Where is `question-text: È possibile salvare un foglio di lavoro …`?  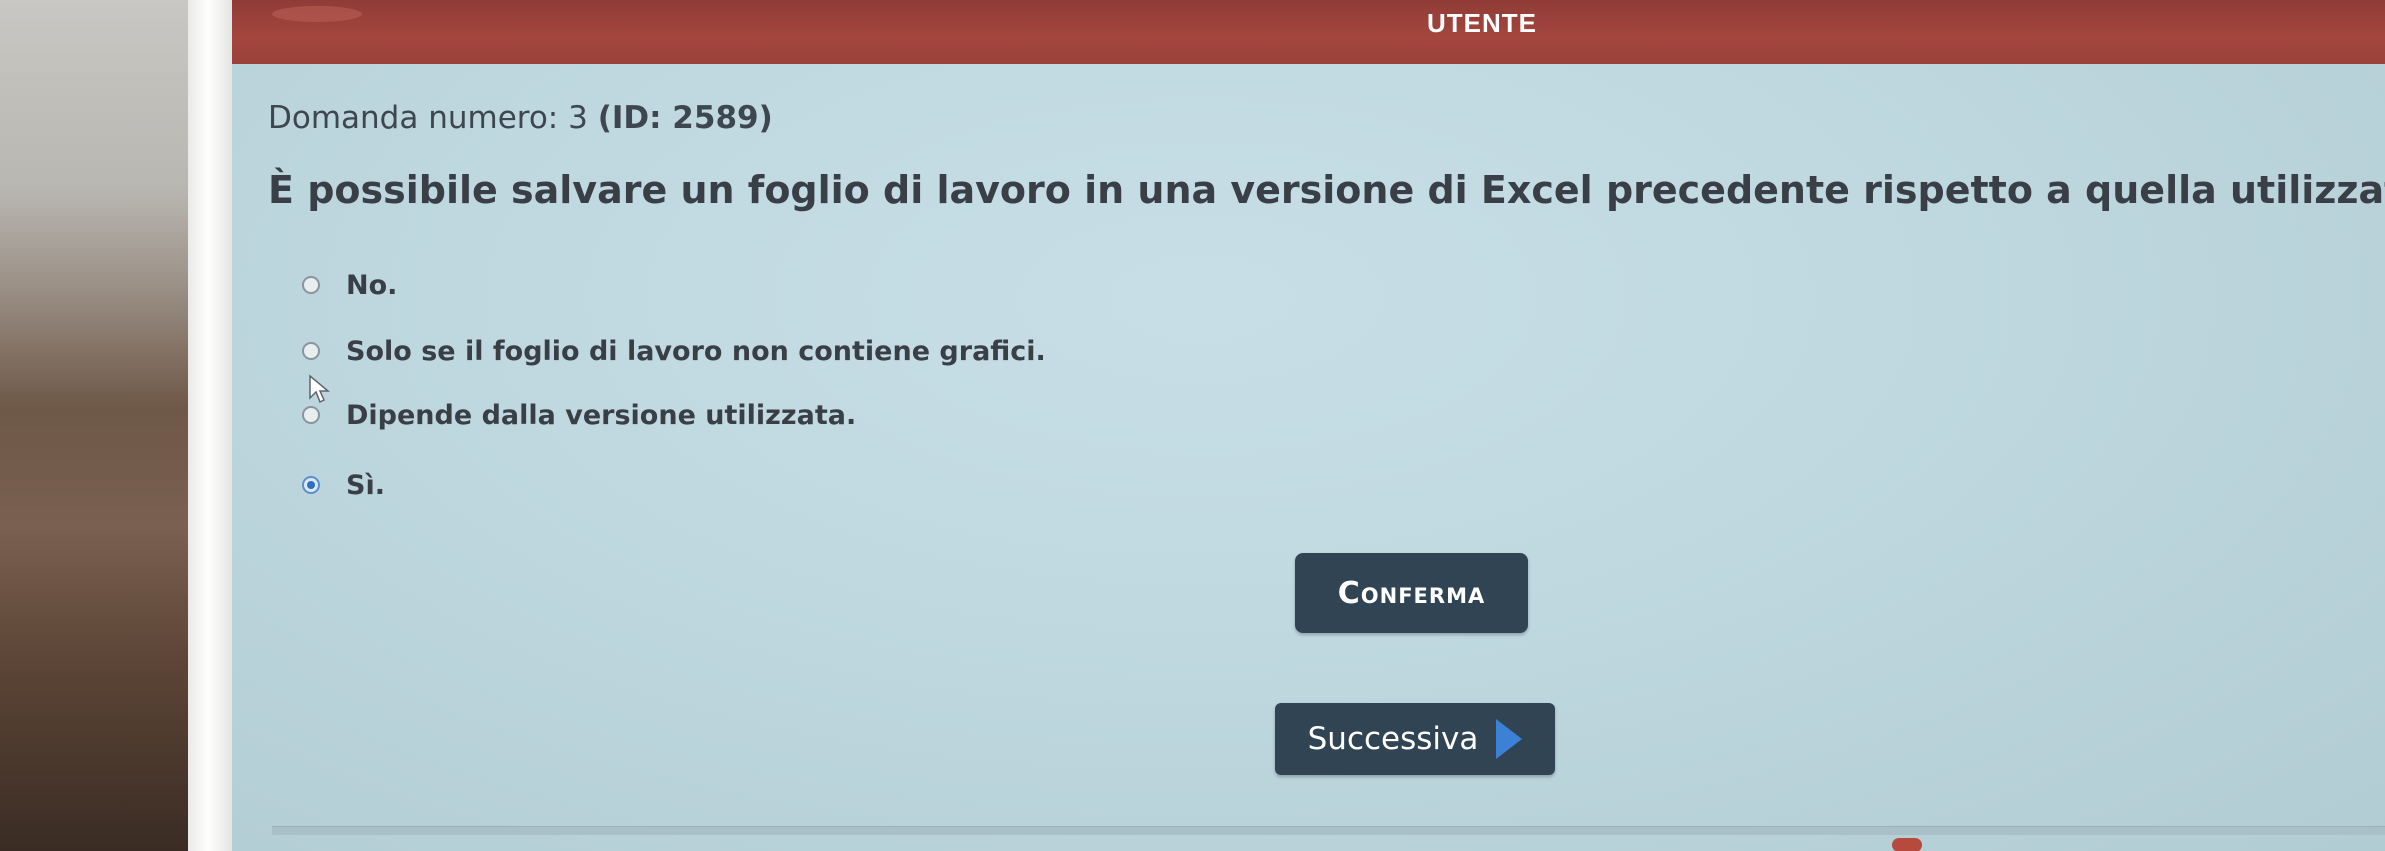 question-text: È possibile salvare un foglio di lavoro … is located at coordinates (1326, 190).